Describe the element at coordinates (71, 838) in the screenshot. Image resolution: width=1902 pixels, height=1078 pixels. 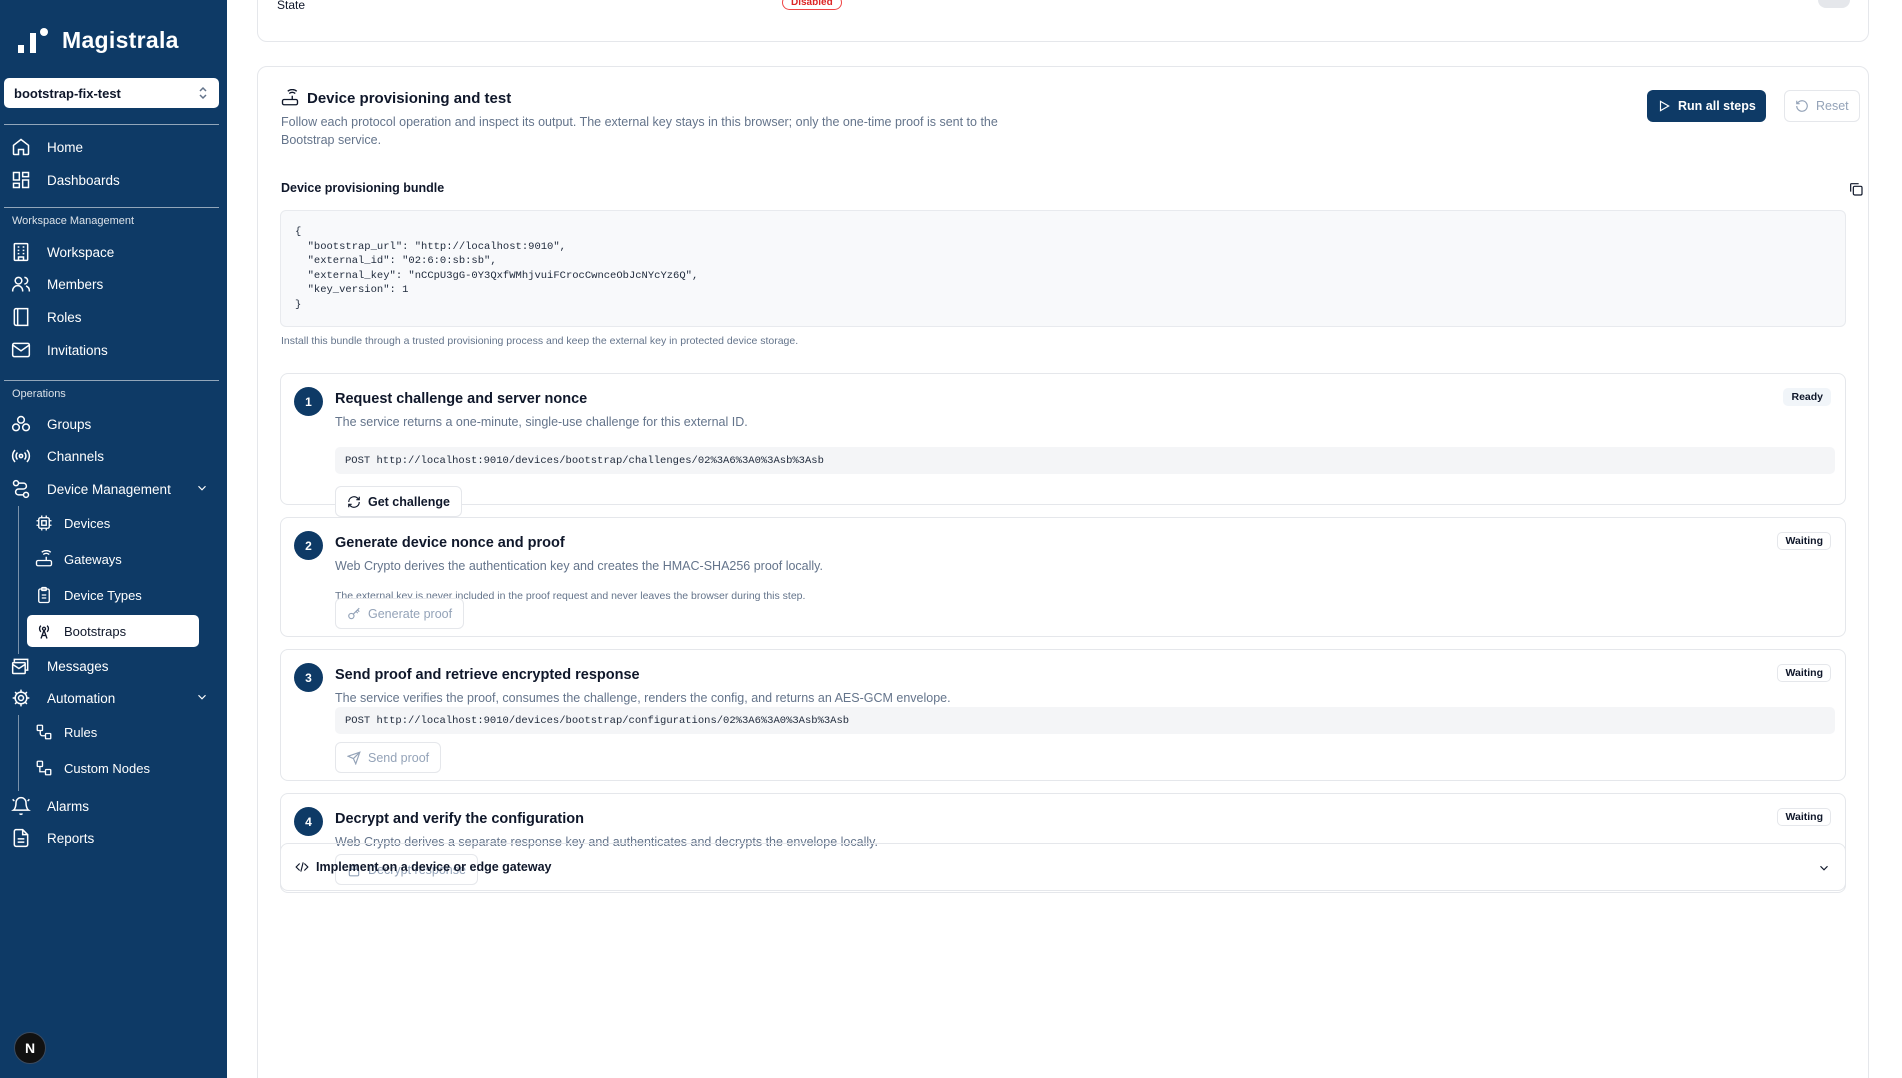
I see `sidebar-item-label: Reports` at that location.